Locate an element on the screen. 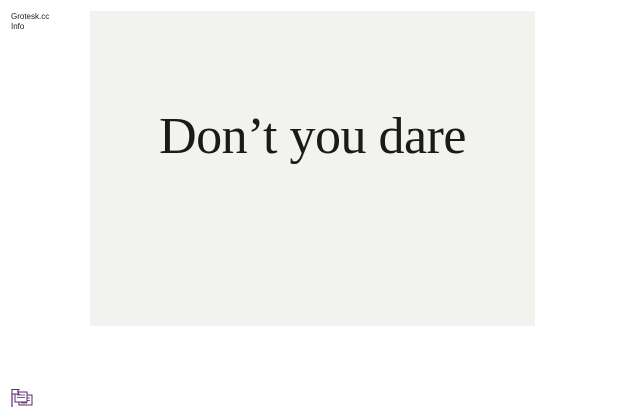  hero-headline: Don’t you dare is located at coordinates (312, 137).